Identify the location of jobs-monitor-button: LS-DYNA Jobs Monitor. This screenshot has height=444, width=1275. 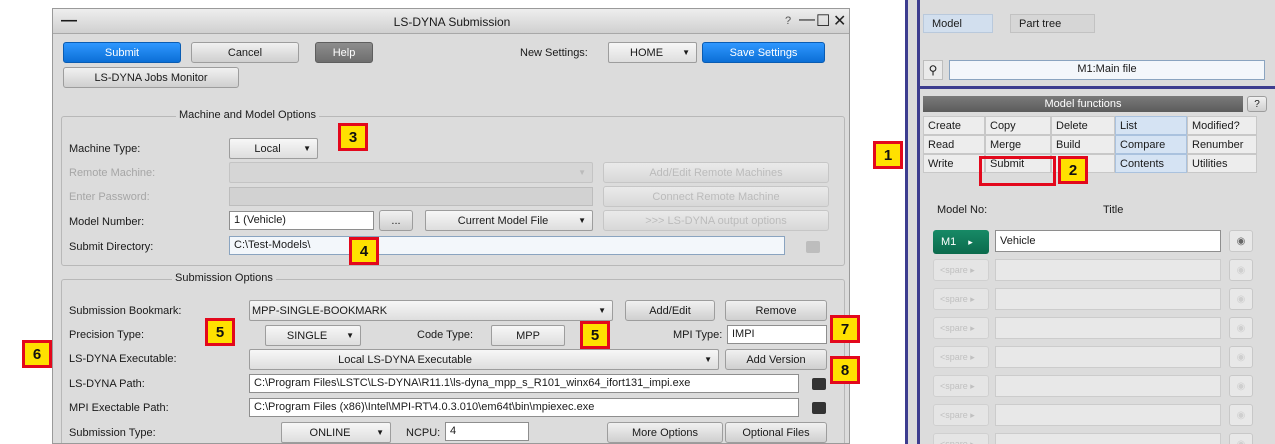
(151, 77).